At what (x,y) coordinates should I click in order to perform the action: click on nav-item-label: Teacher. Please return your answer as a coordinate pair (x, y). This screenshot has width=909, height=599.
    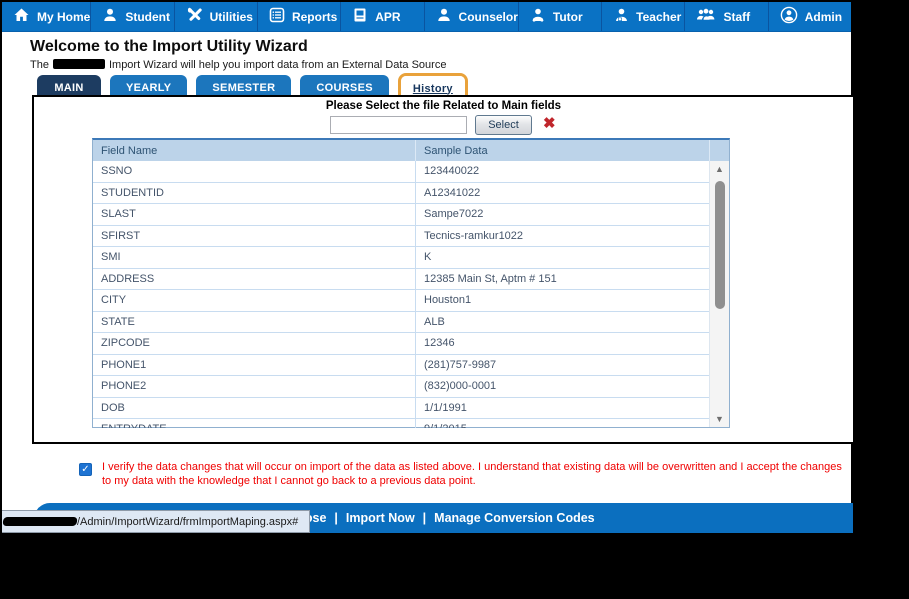
    Looking at the image, I should click on (659, 16).